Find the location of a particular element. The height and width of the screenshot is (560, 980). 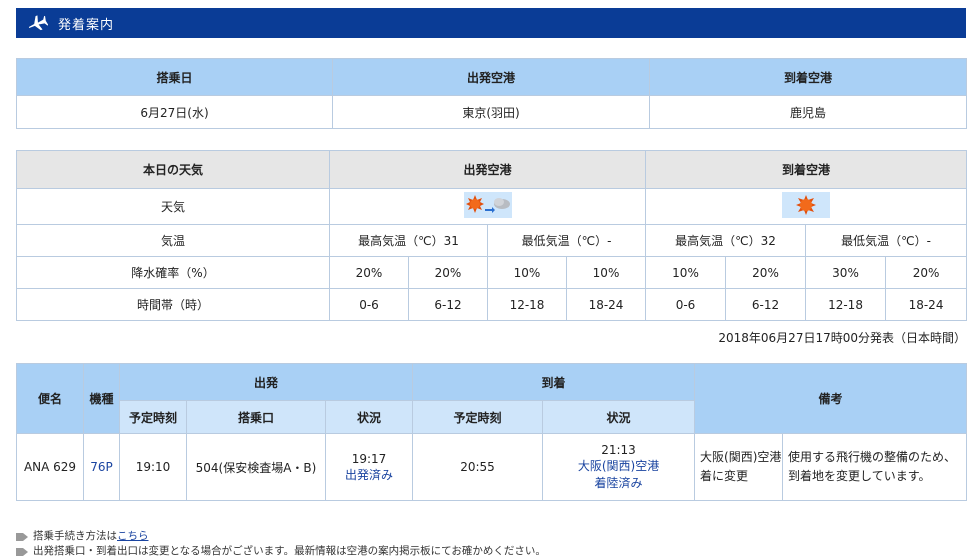

col-flight-number: 便名 is located at coordinates (50, 398).